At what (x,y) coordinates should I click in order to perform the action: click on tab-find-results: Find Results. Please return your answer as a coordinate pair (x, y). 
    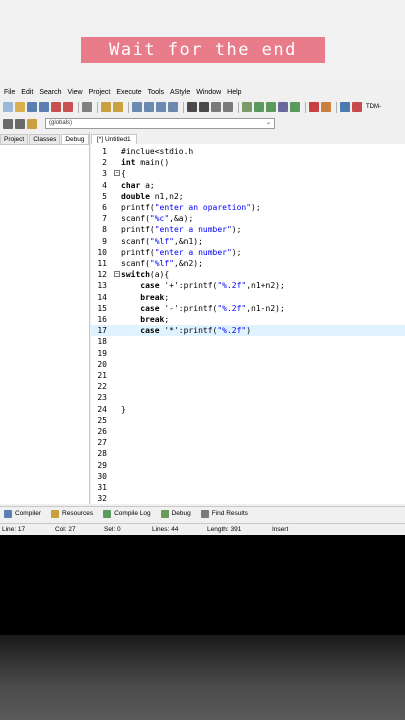
    Looking at the image, I should click on (224, 513).